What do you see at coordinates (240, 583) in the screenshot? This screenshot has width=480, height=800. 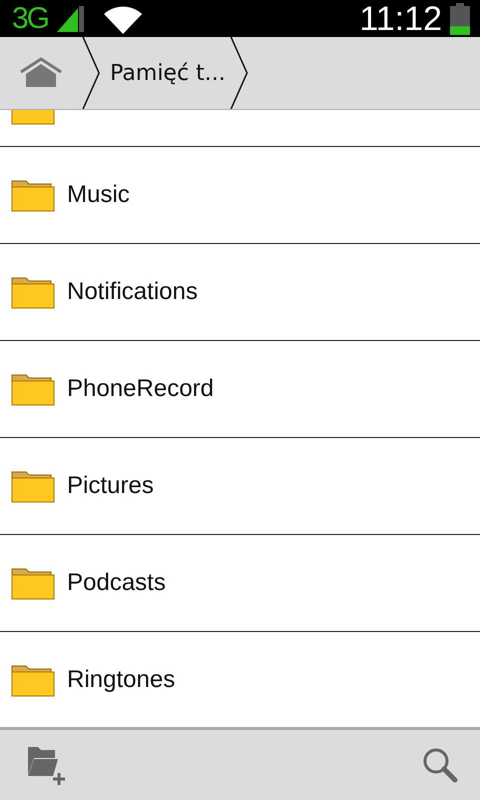 I see `folder-row: Podcasts` at bounding box center [240, 583].